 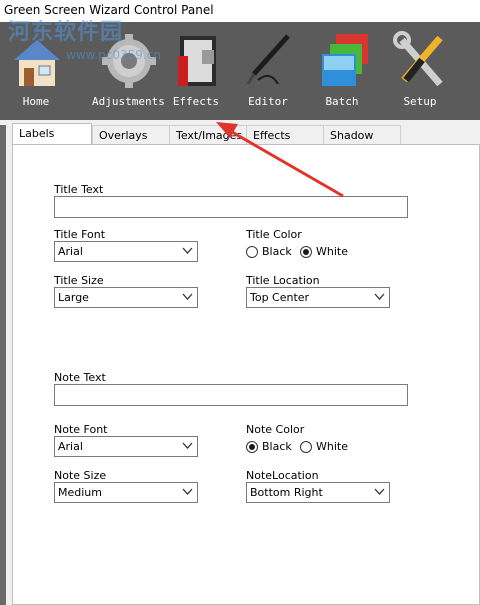 What do you see at coordinates (113, 55) in the screenshot?
I see `watermark-url: www.pc0359.cn` at bounding box center [113, 55].